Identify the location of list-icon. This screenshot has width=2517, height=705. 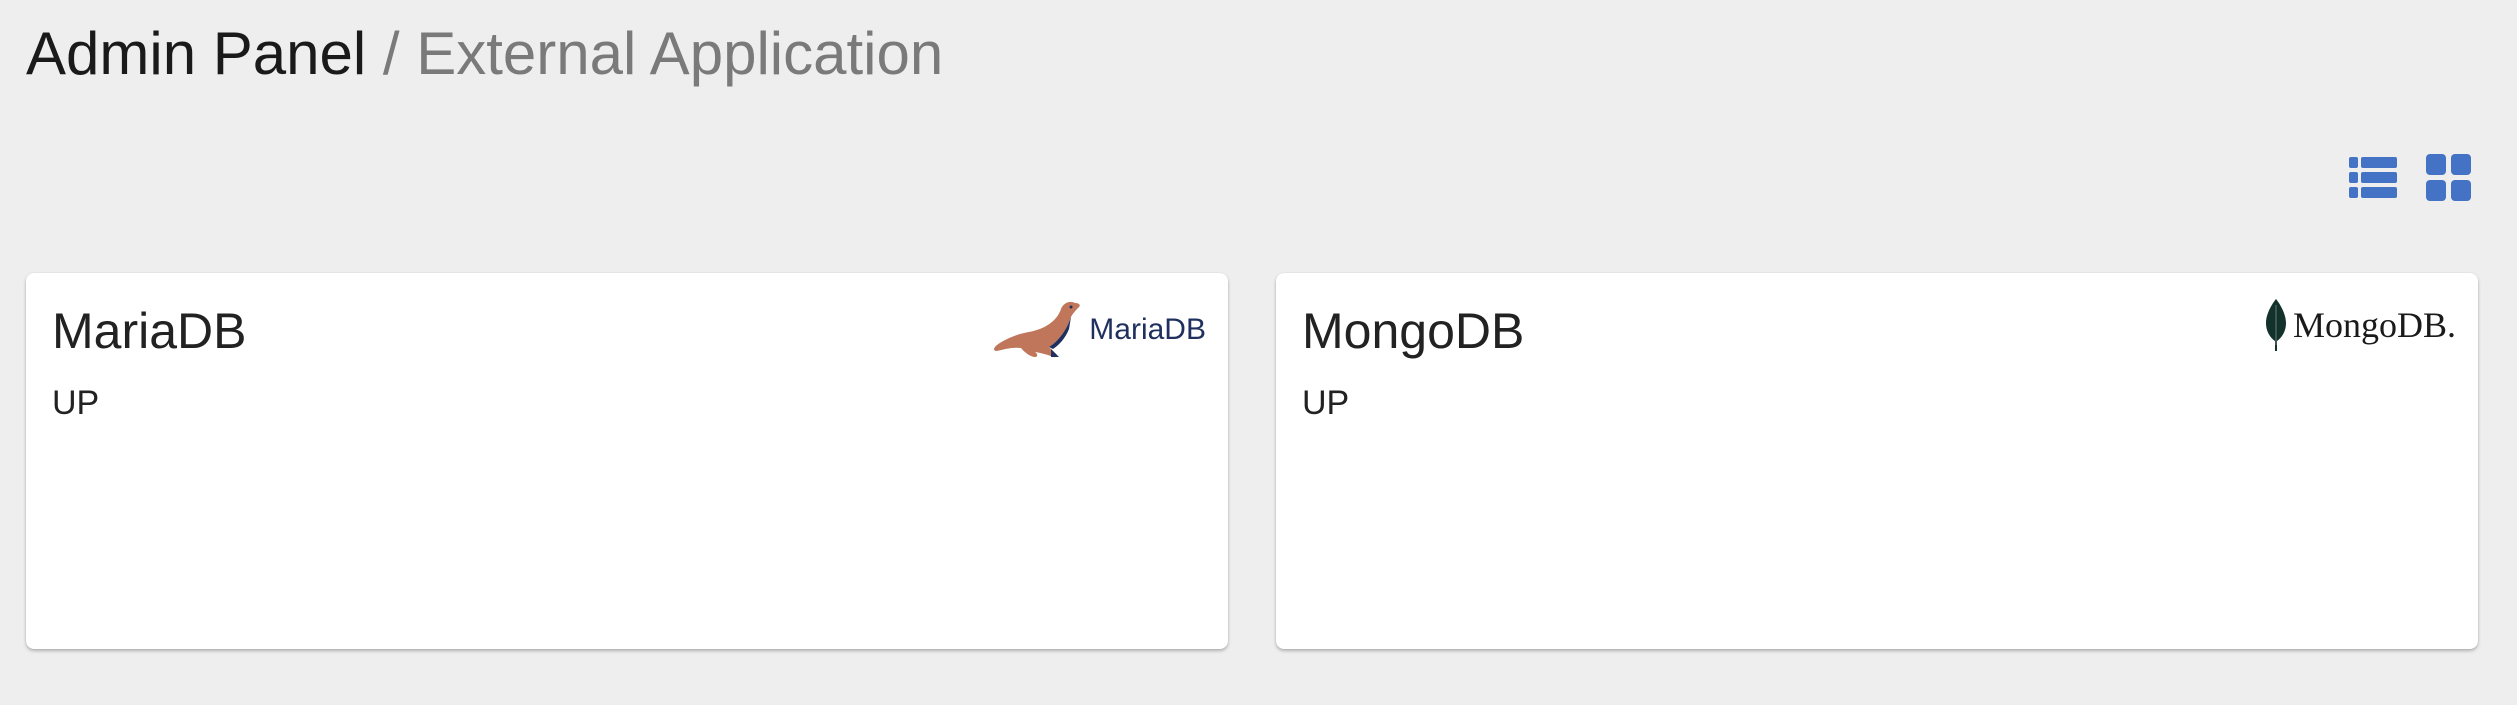
(2373, 177).